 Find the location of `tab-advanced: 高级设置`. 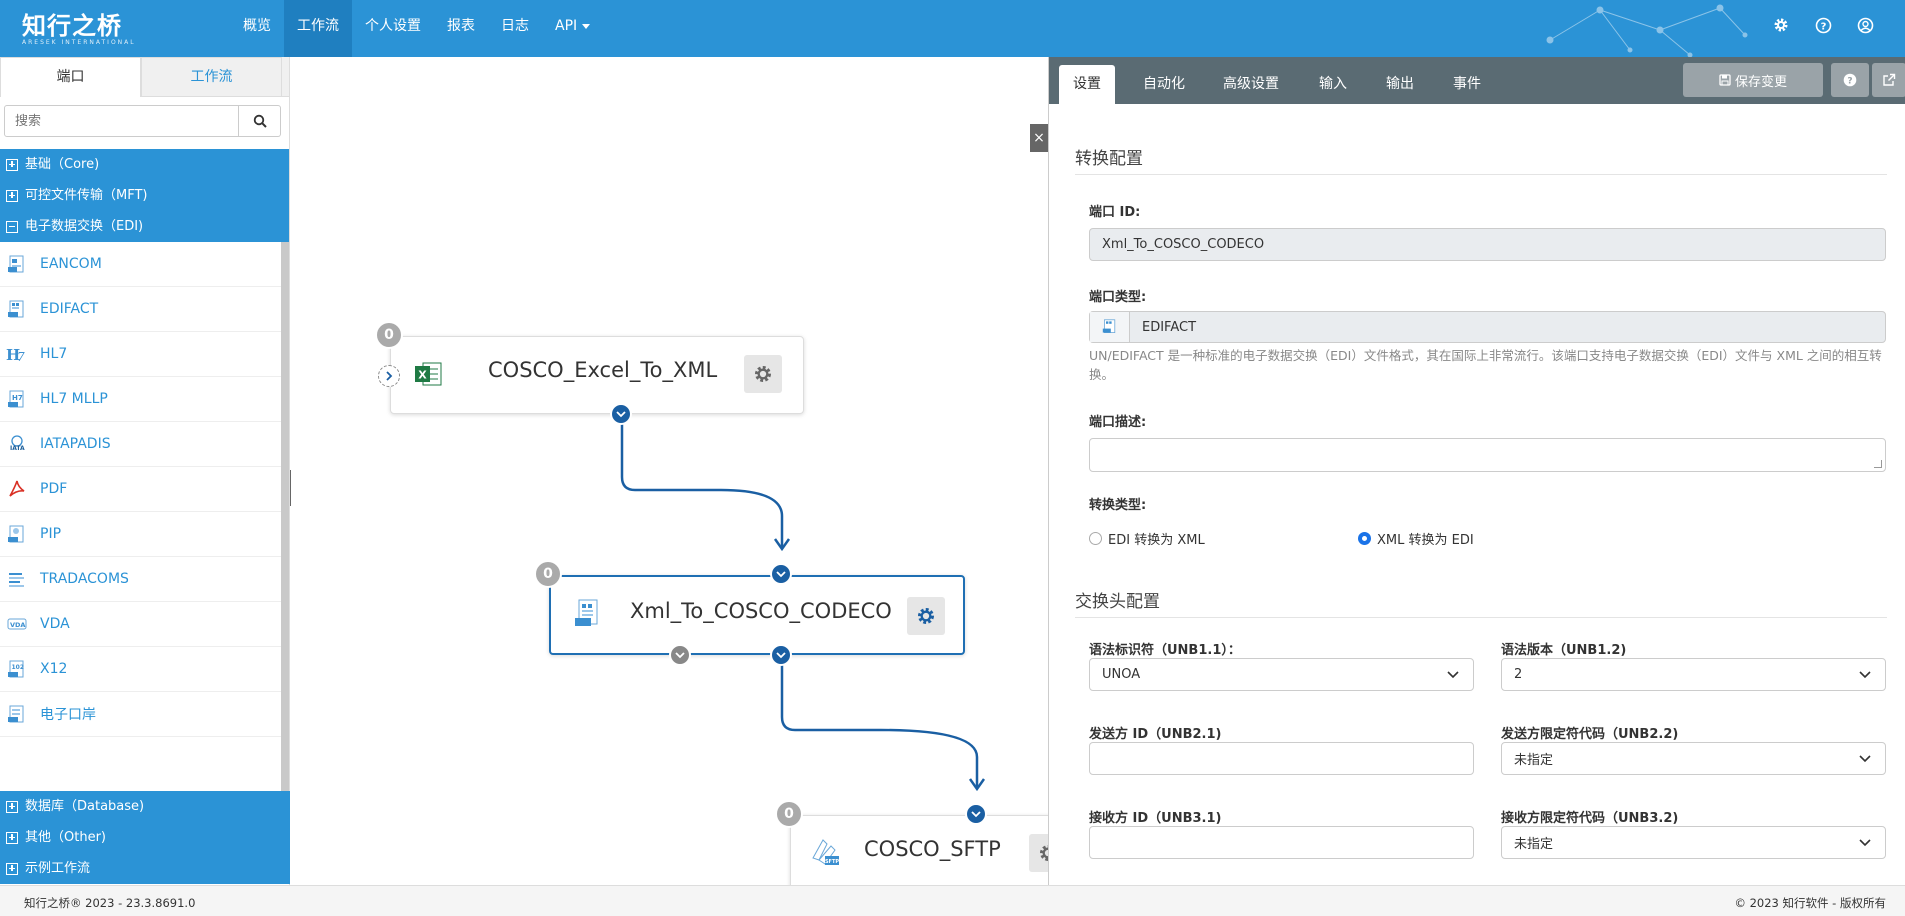

tab-advanced: 高级设置 is located at coordinates (1251, 84).